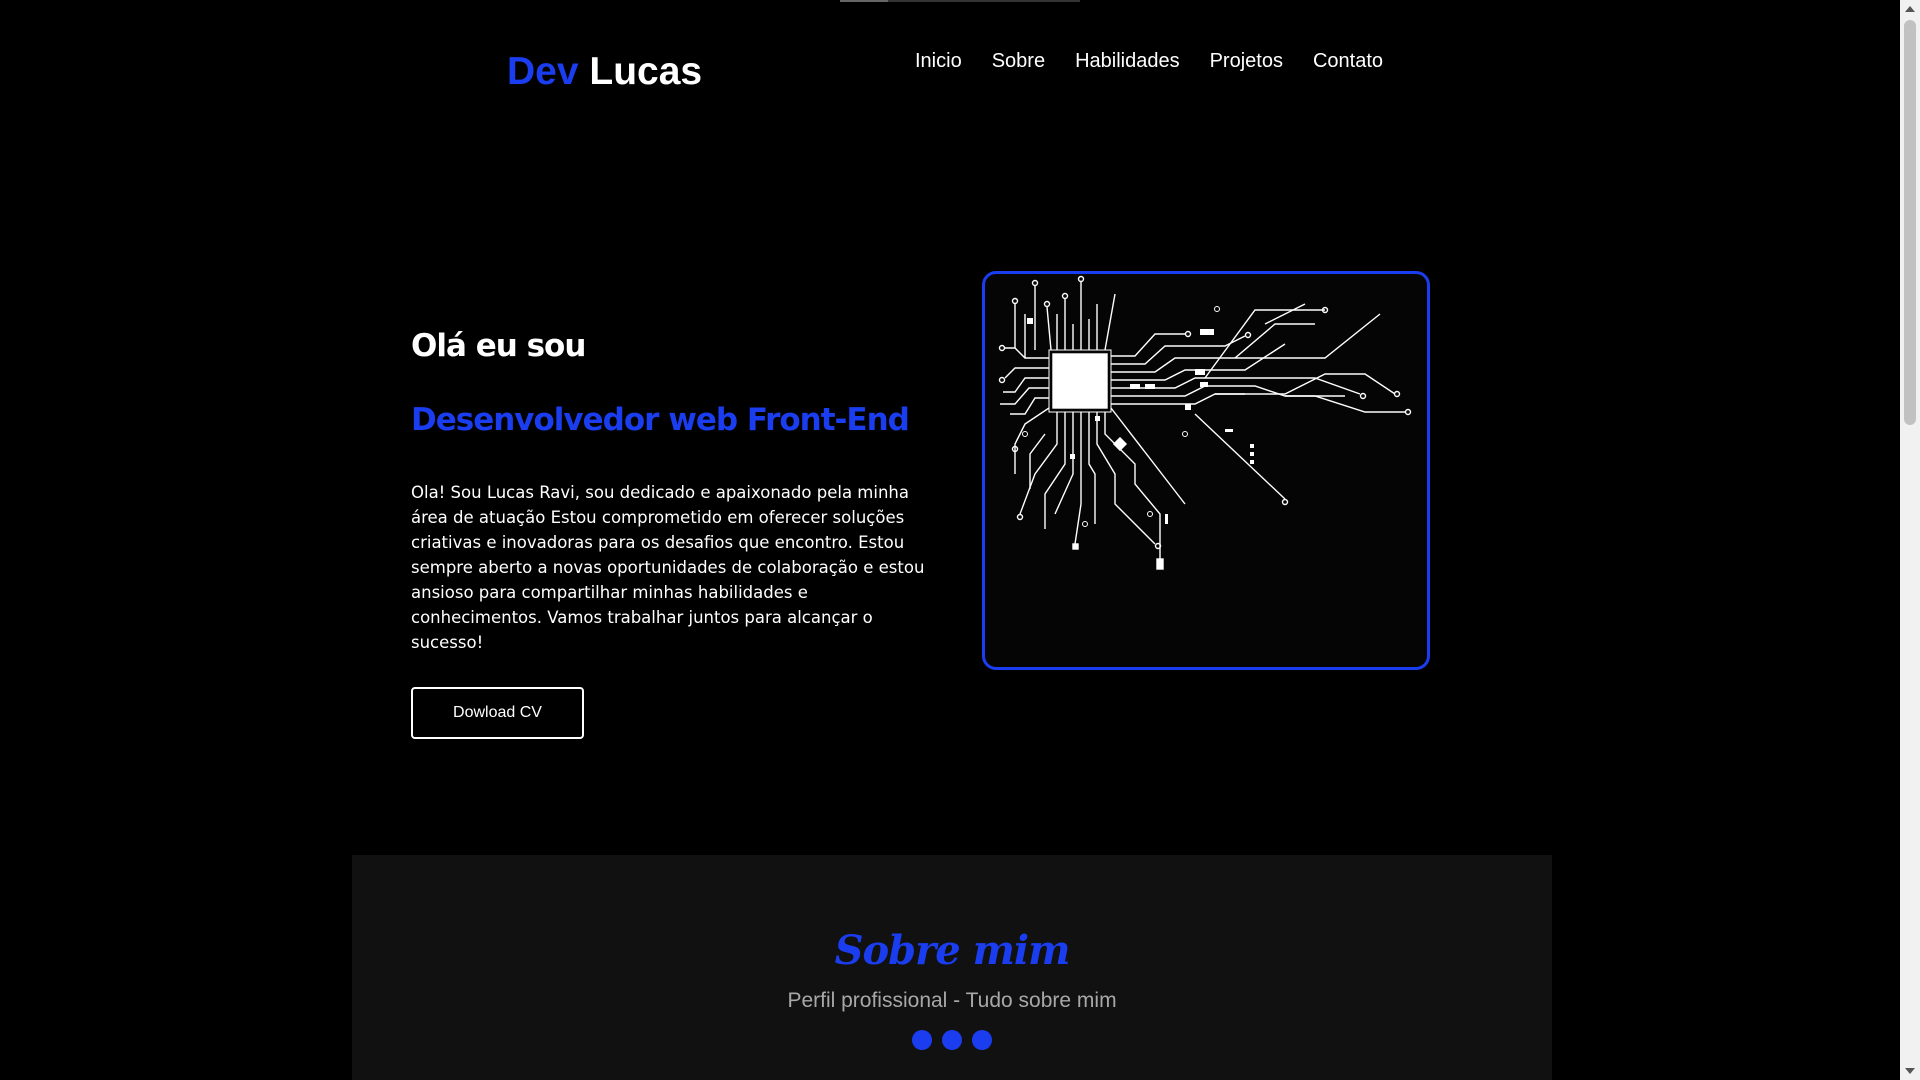 This screenshot has height=1080, width=1920. Describe the element at coordinates (660, 420) in the screenshot. I see `hero-role: Desenvolvedor web Front-End` at that location.